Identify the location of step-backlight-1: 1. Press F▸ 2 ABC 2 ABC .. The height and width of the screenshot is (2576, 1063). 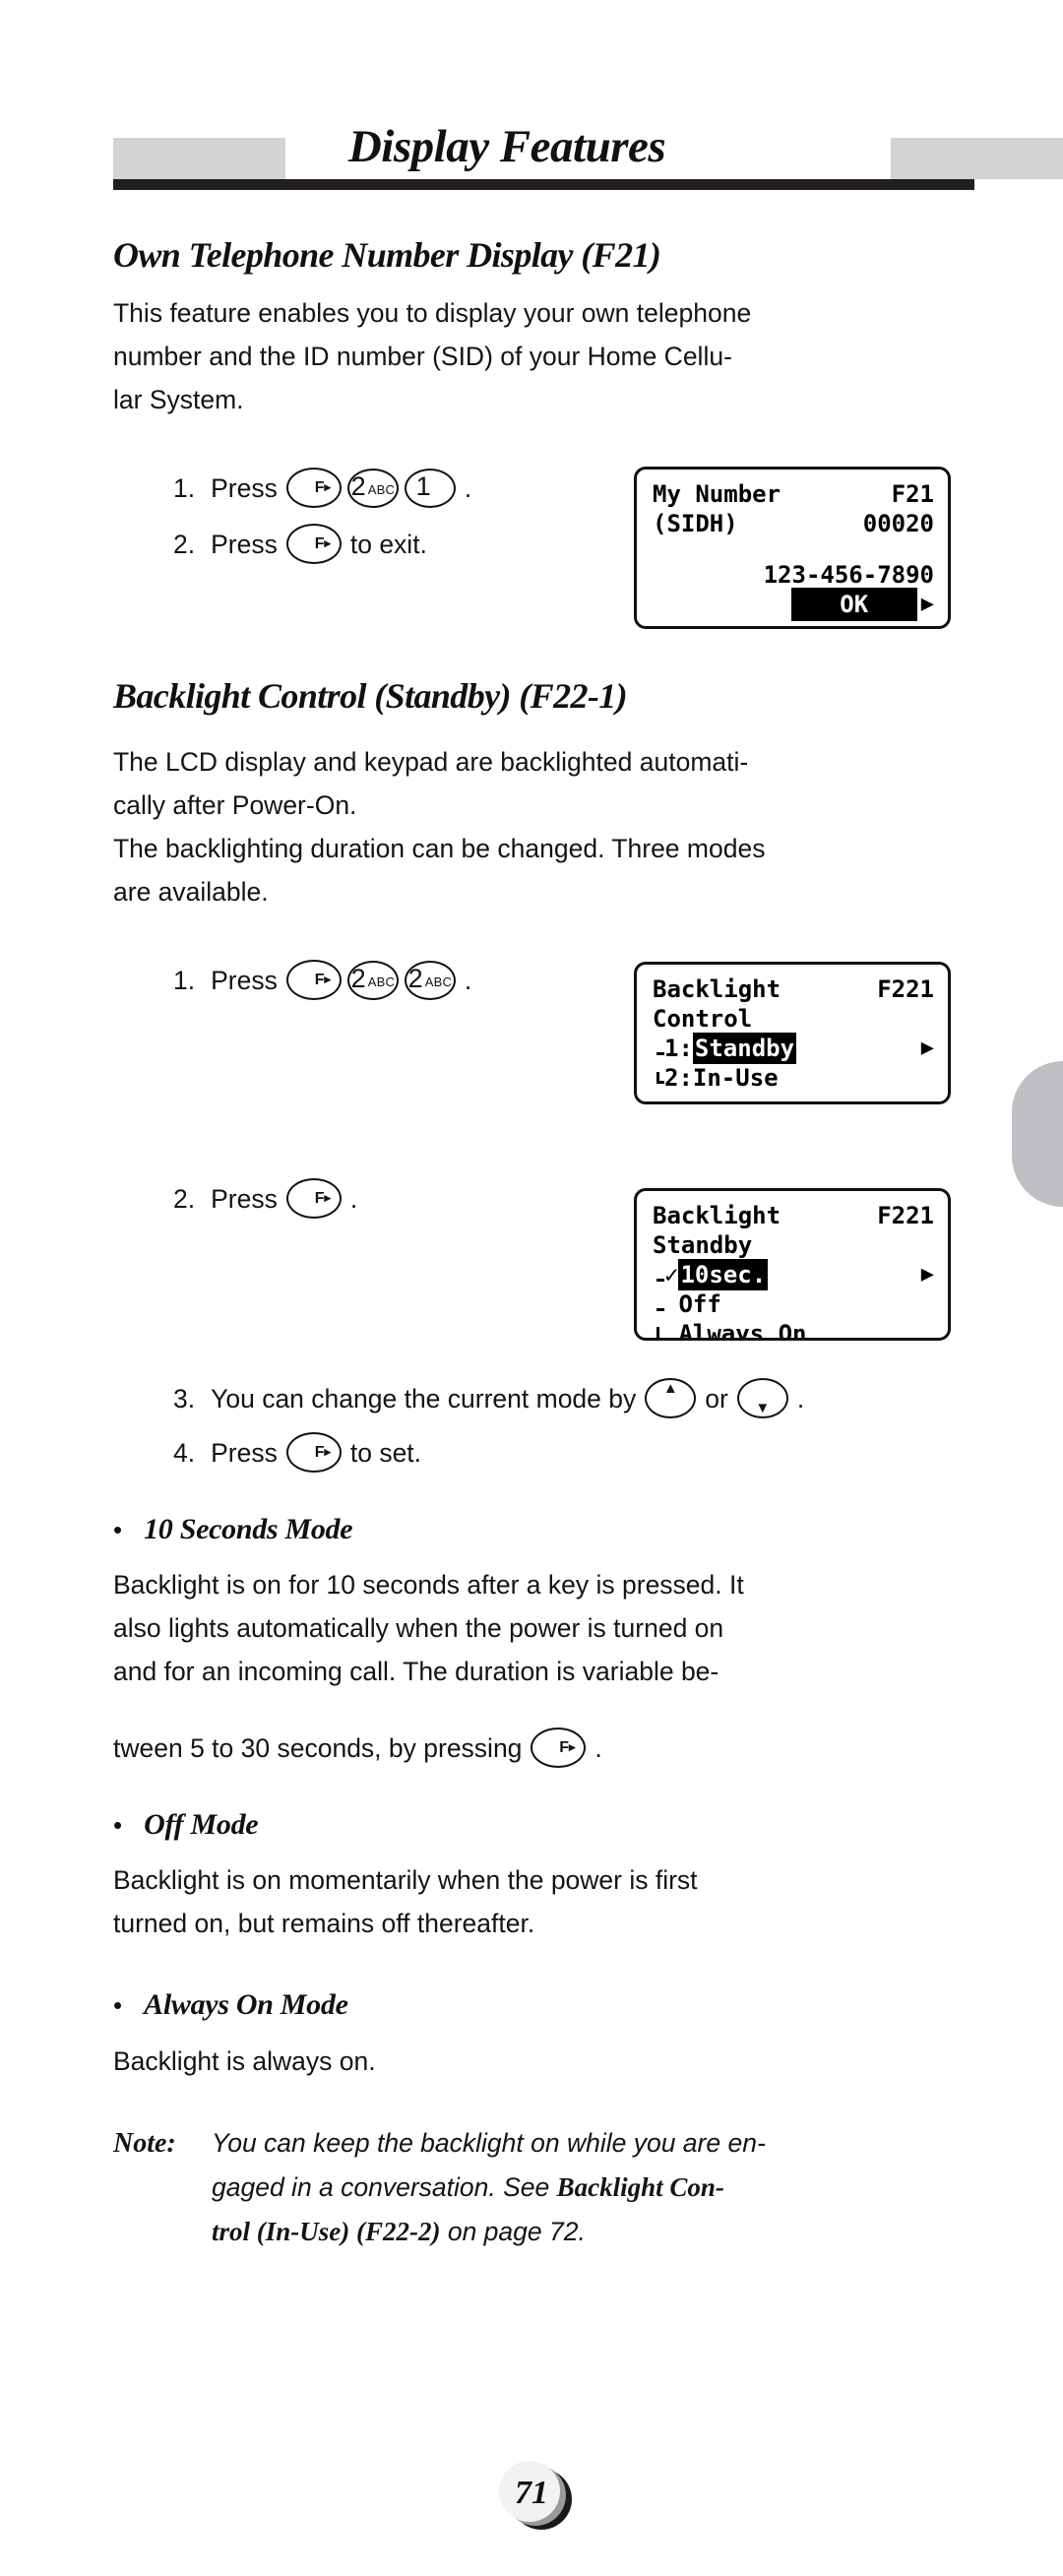
(325, 980).